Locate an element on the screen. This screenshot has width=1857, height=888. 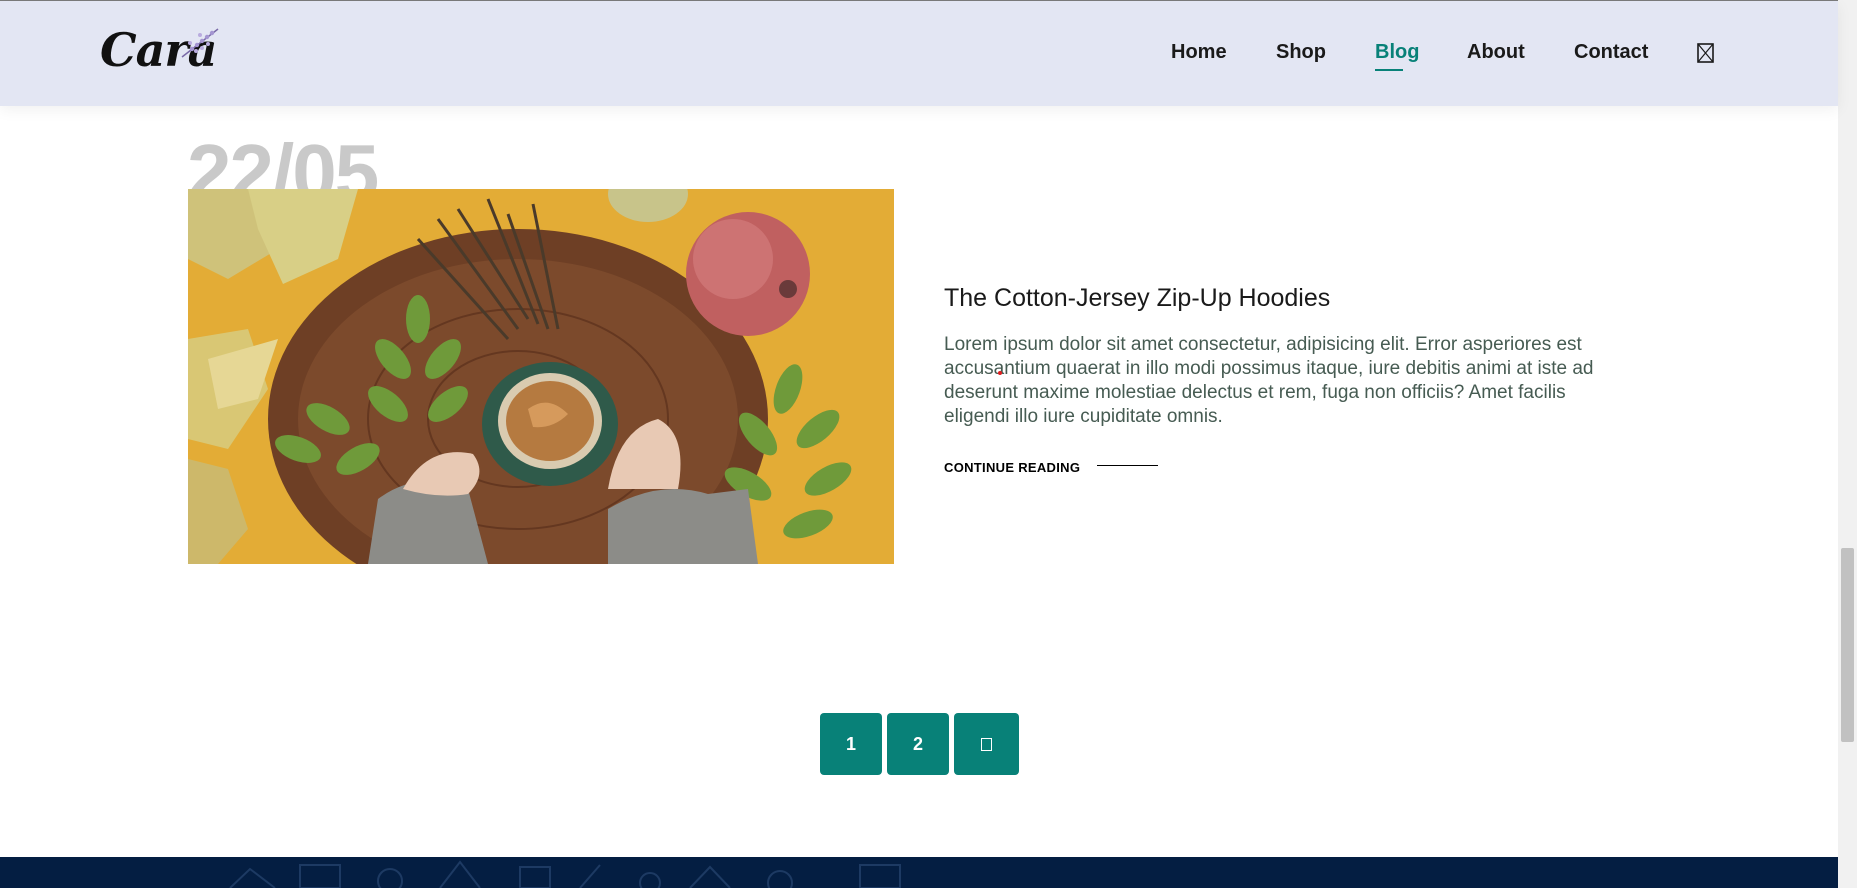
page-2-button: 2 is located at coordinates (918, 744).